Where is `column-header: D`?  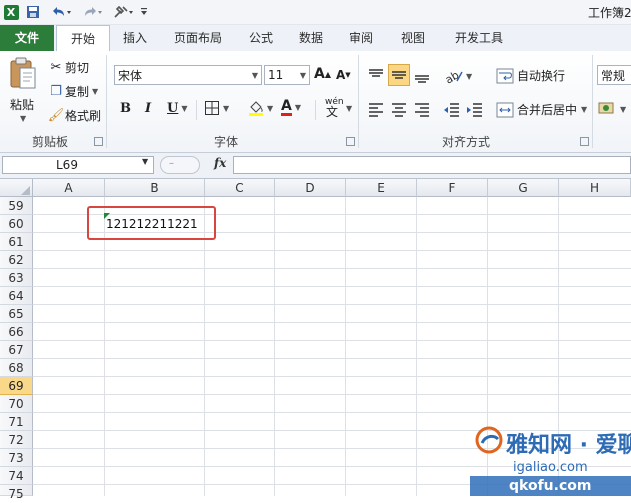 column-header: D is located at coordinates (310, 188).